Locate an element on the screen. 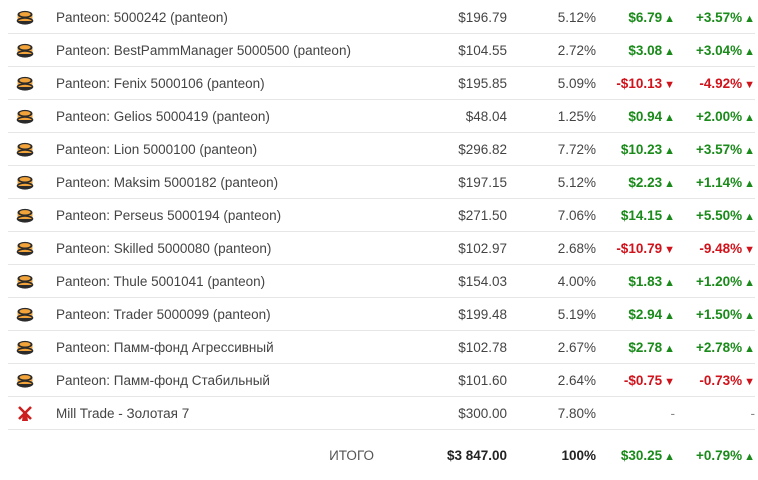  row-profit-text: -$0.75 is located at coordinates (643, 380).